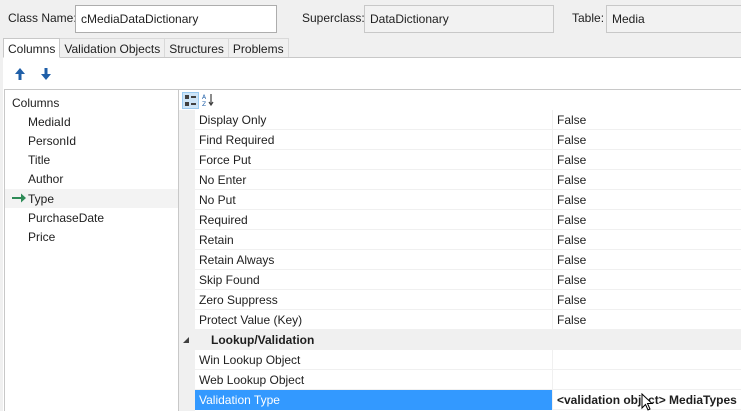 This screenshot has height=411, width=741. I want to click on move-up-button, so click(20, 74).